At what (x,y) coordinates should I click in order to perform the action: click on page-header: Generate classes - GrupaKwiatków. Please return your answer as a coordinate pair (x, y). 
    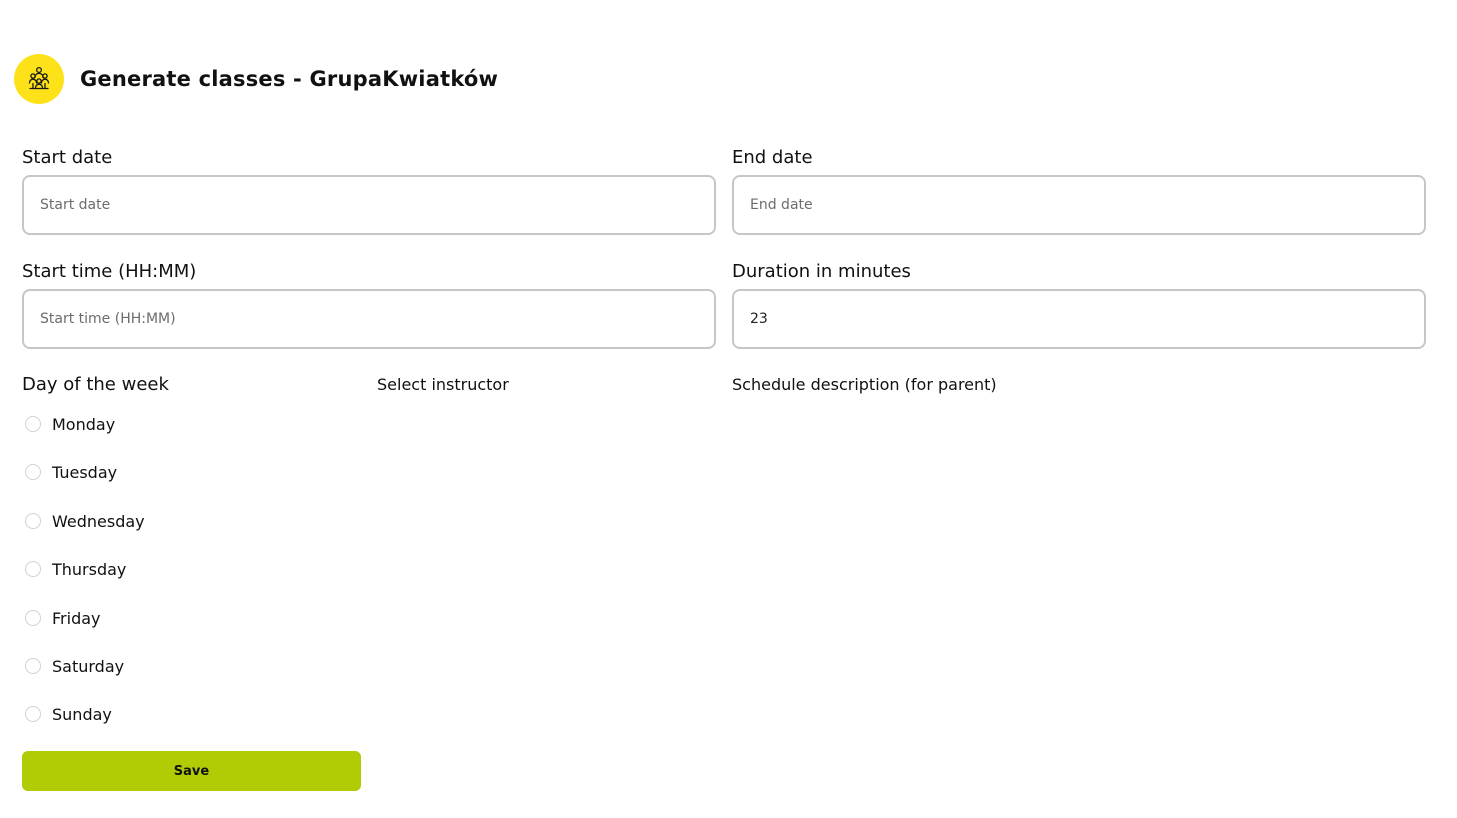
    Looking at the image, I should click on (256, 79).